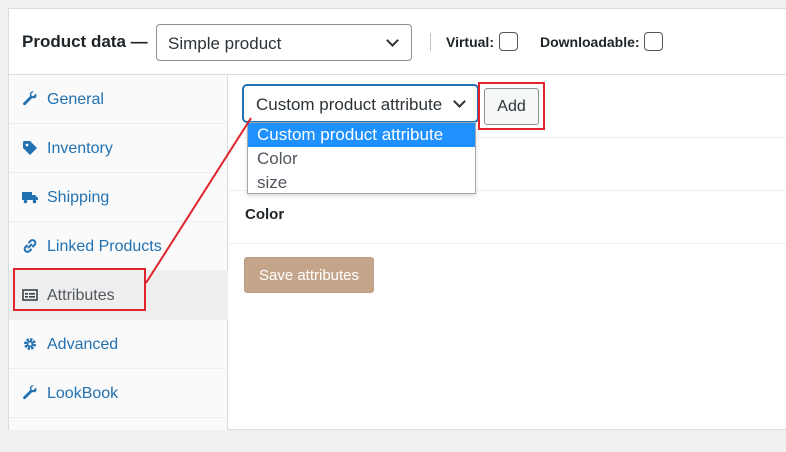 This screenshot has width=786, height=452. I want to click on dropdown-option: Custom product attribute, so click(361, 135).